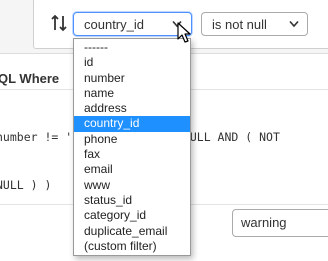 This screenshot has width=328, height=261. What do you see at coordinates (132, 124) in the screenshot?
I see `dropdown-option-selected: country_id` at bounding box center [132, 124].